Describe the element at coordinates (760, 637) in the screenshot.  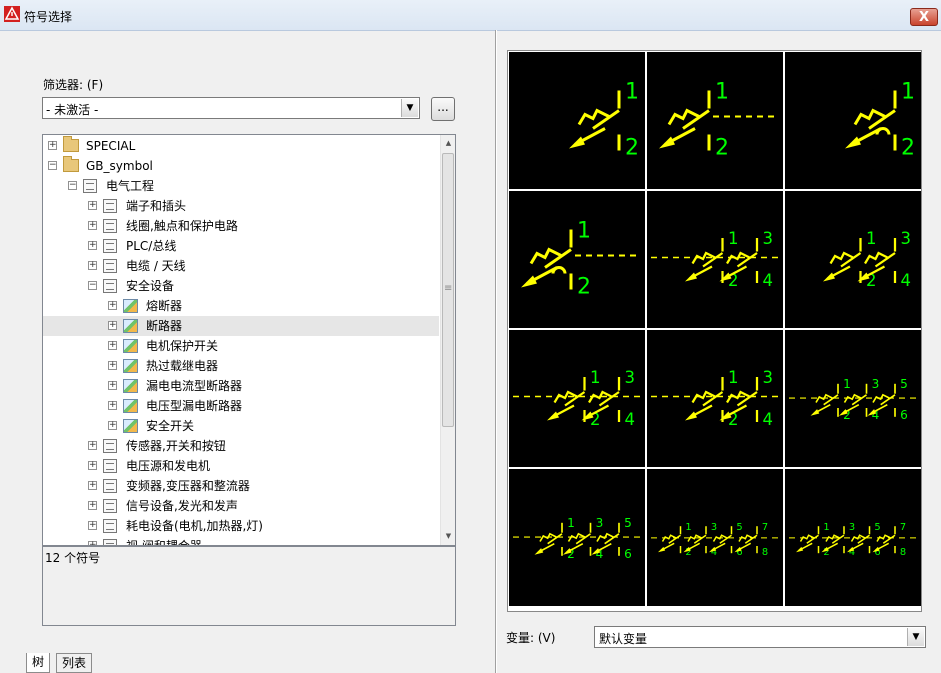
I see `variable-dropdown: 默认变量 ▼` at that location.